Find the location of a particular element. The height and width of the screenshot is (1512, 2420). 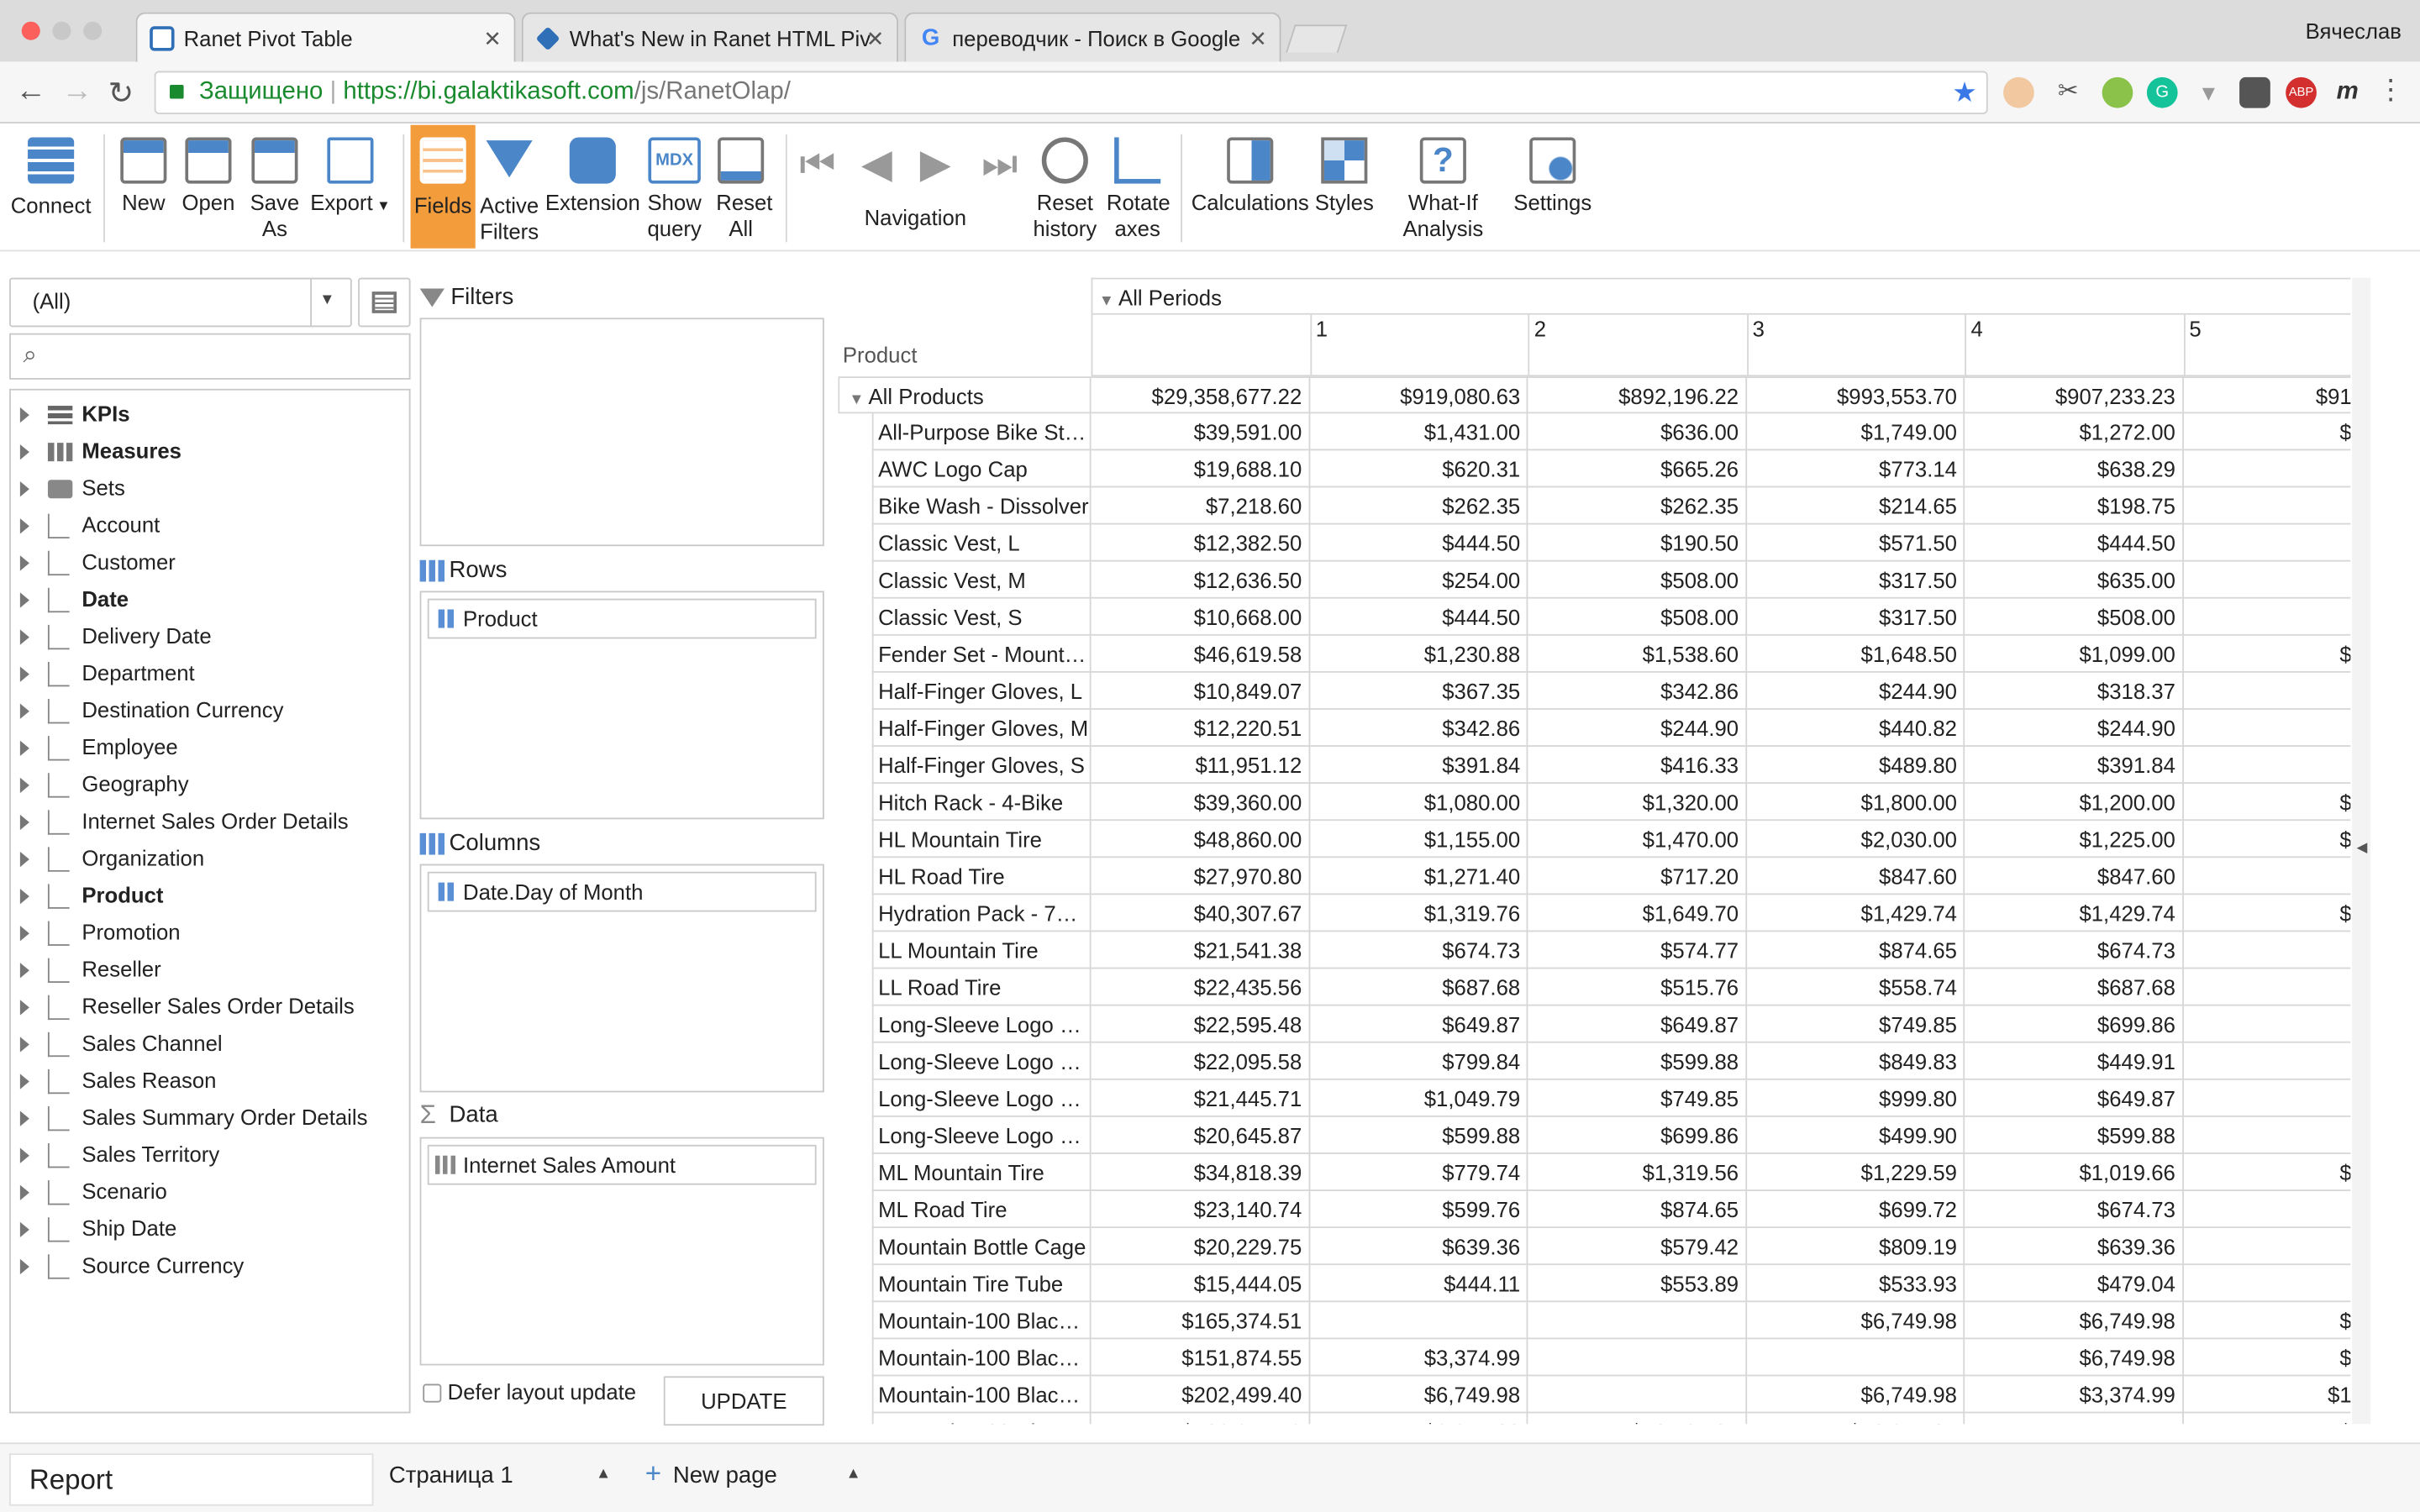

row-header: Half-Finger Gloves, S is located at coordinates (982, 765).